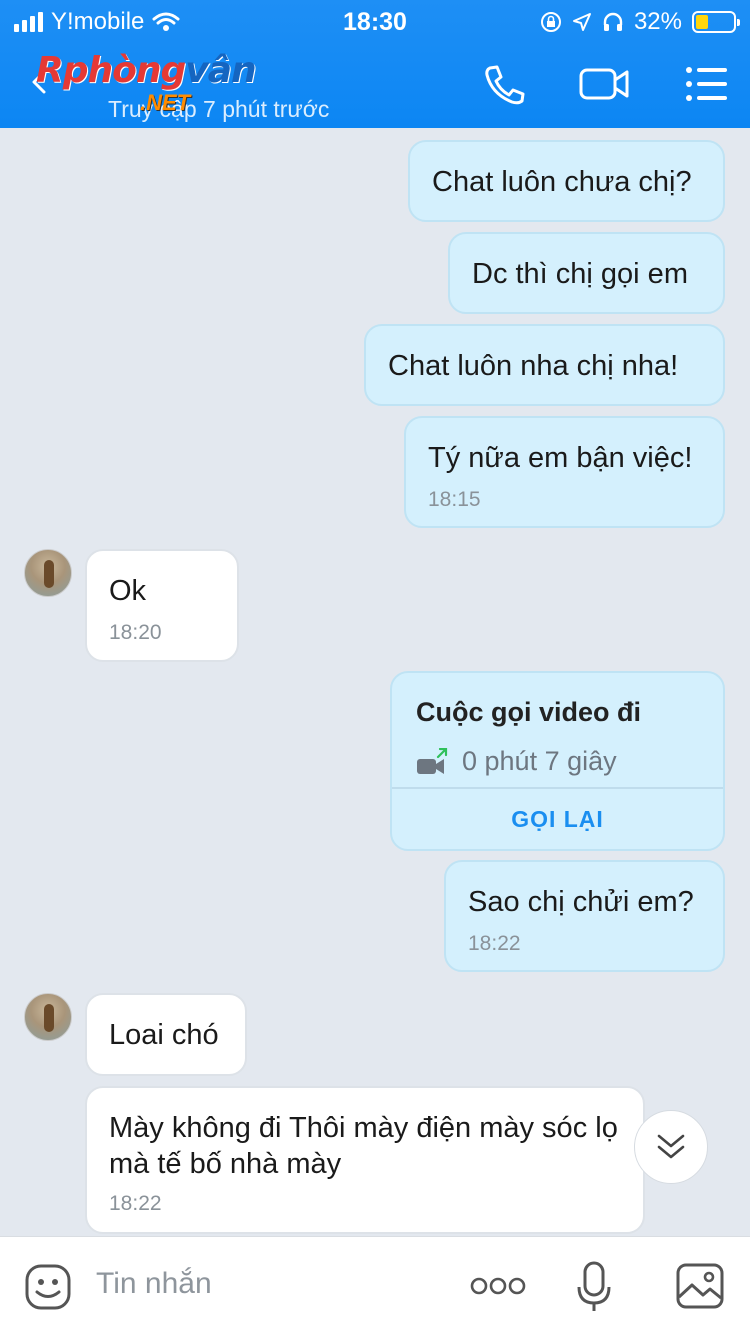 This screenshot has height=1334, width=750. Describe the element at coordinates (539, 761) in the screenshot. I see `call-duration-text: 0 phút 7 giây` at that location.